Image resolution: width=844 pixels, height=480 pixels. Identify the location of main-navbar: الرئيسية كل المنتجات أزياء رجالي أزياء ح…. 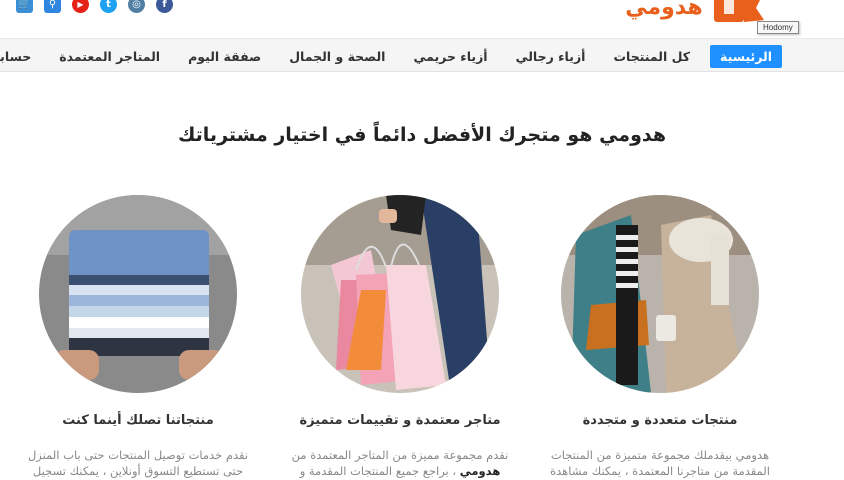
(422, 55).